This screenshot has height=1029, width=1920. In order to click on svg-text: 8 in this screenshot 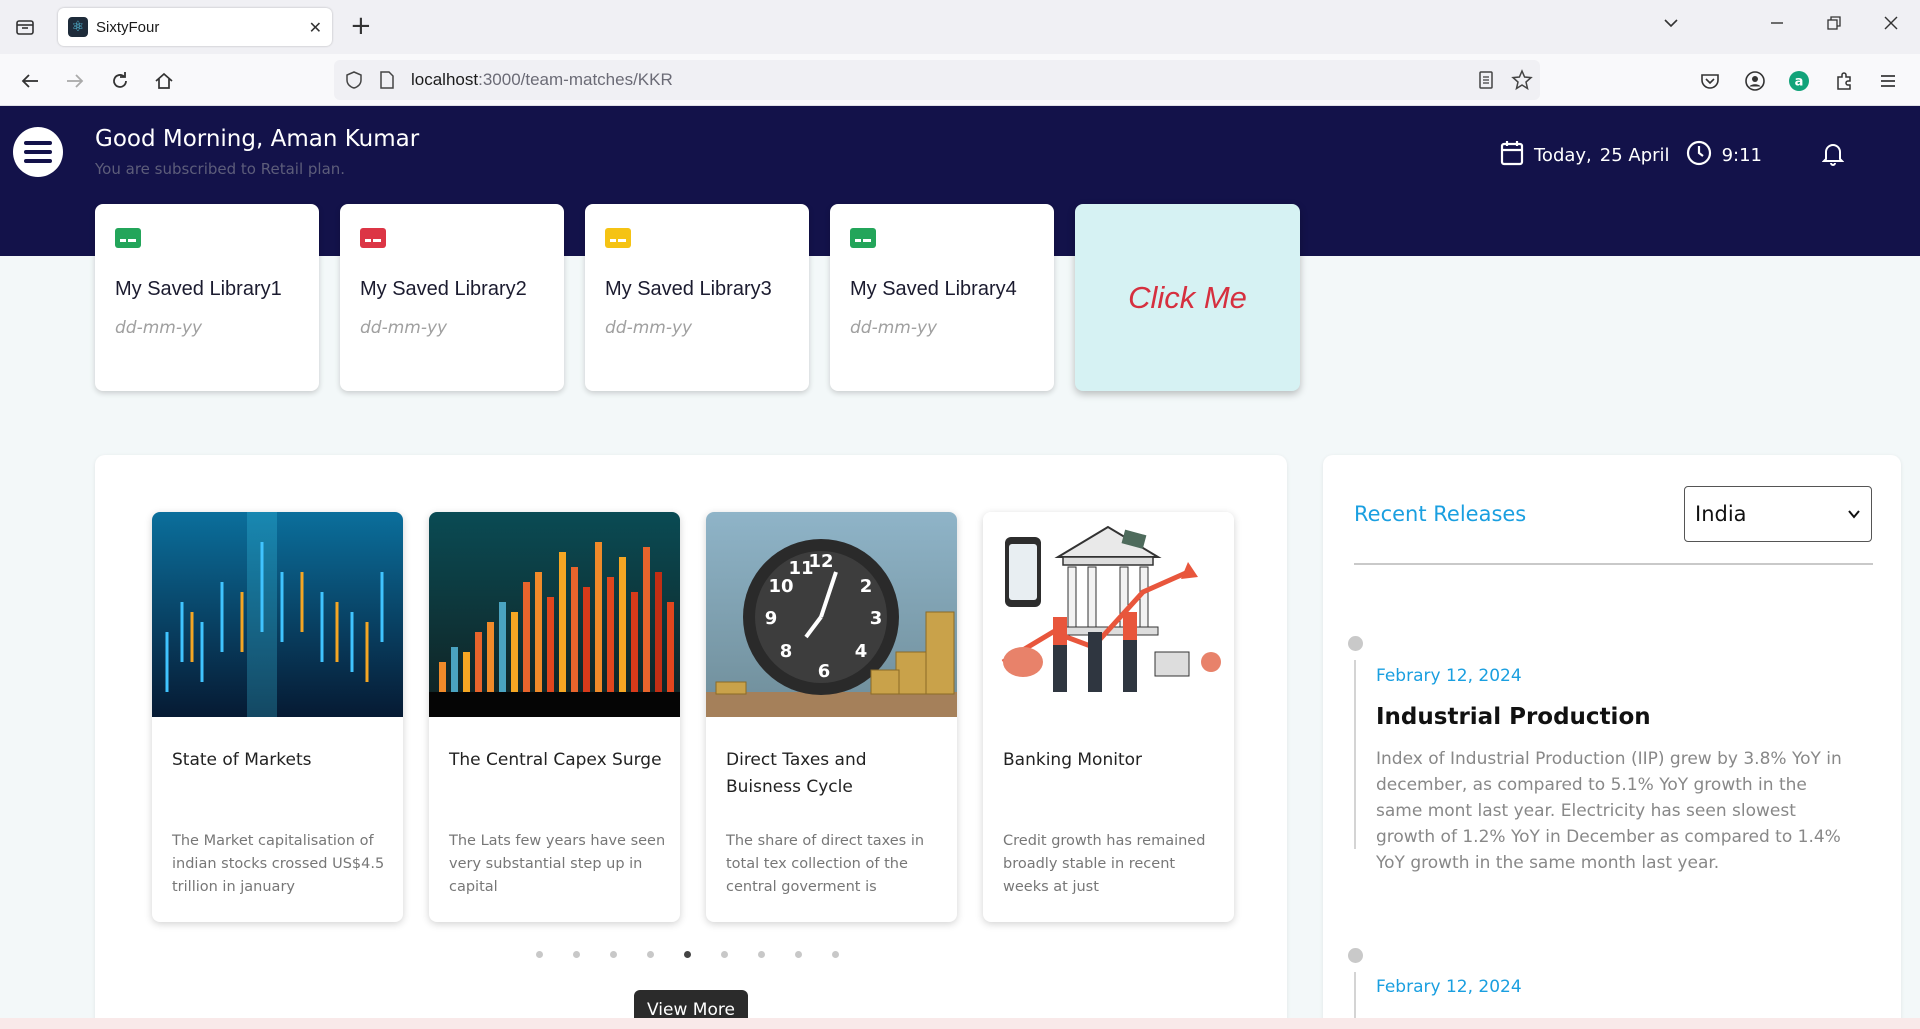, I will do `click(786, 651)`.